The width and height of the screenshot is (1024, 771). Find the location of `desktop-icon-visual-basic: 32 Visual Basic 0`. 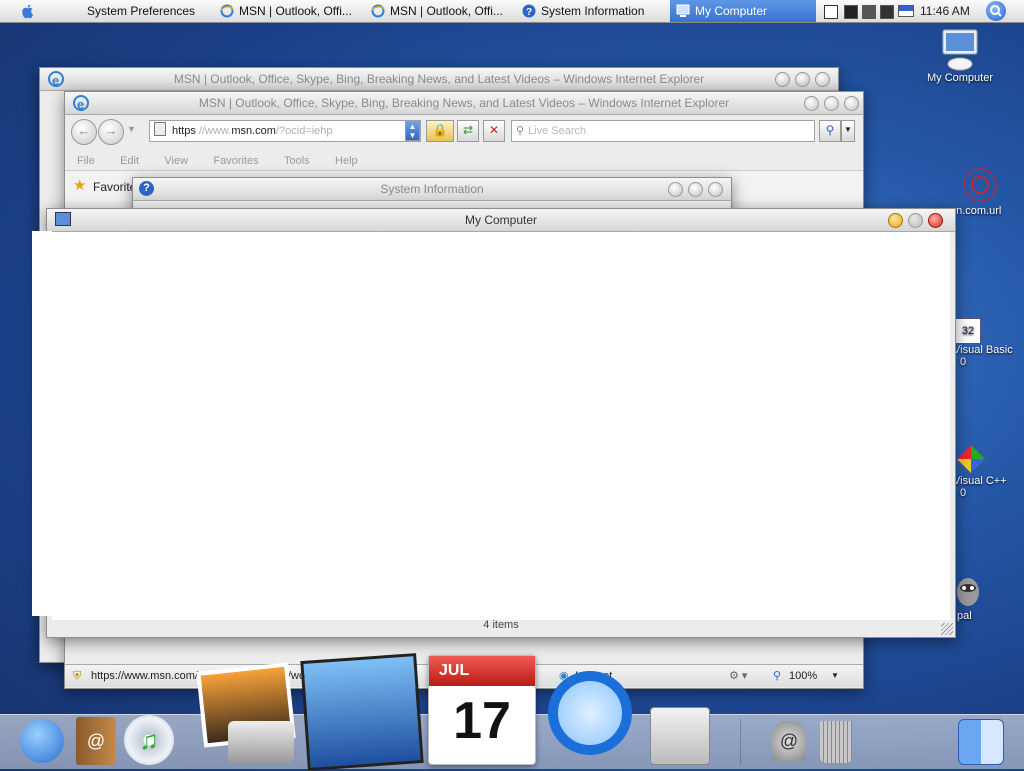

desktop-icon-visual-basic: 32 Visual Basic 0 is located at coordinates (988, 343).